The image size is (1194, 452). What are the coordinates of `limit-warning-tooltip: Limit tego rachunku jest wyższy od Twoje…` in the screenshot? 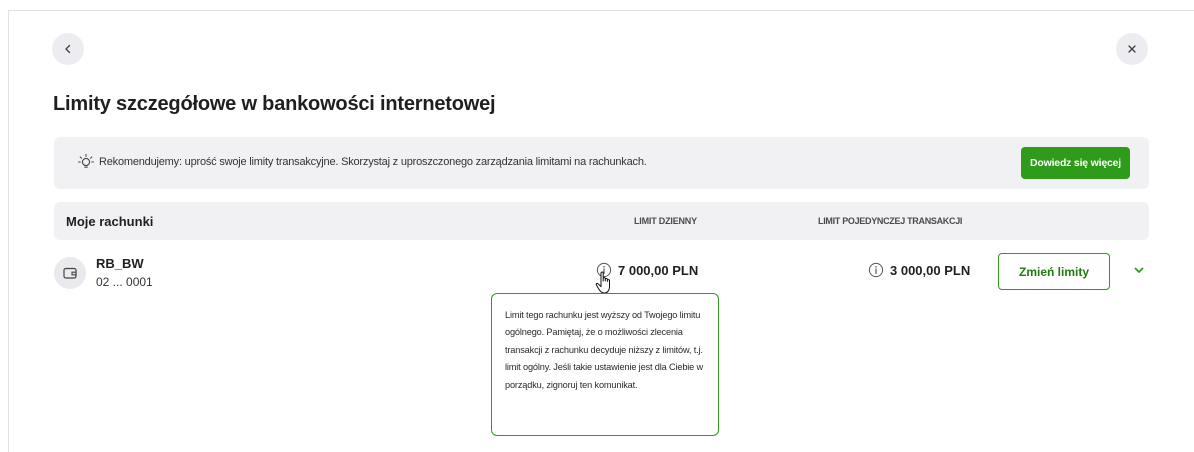 It's located at (605, 364).